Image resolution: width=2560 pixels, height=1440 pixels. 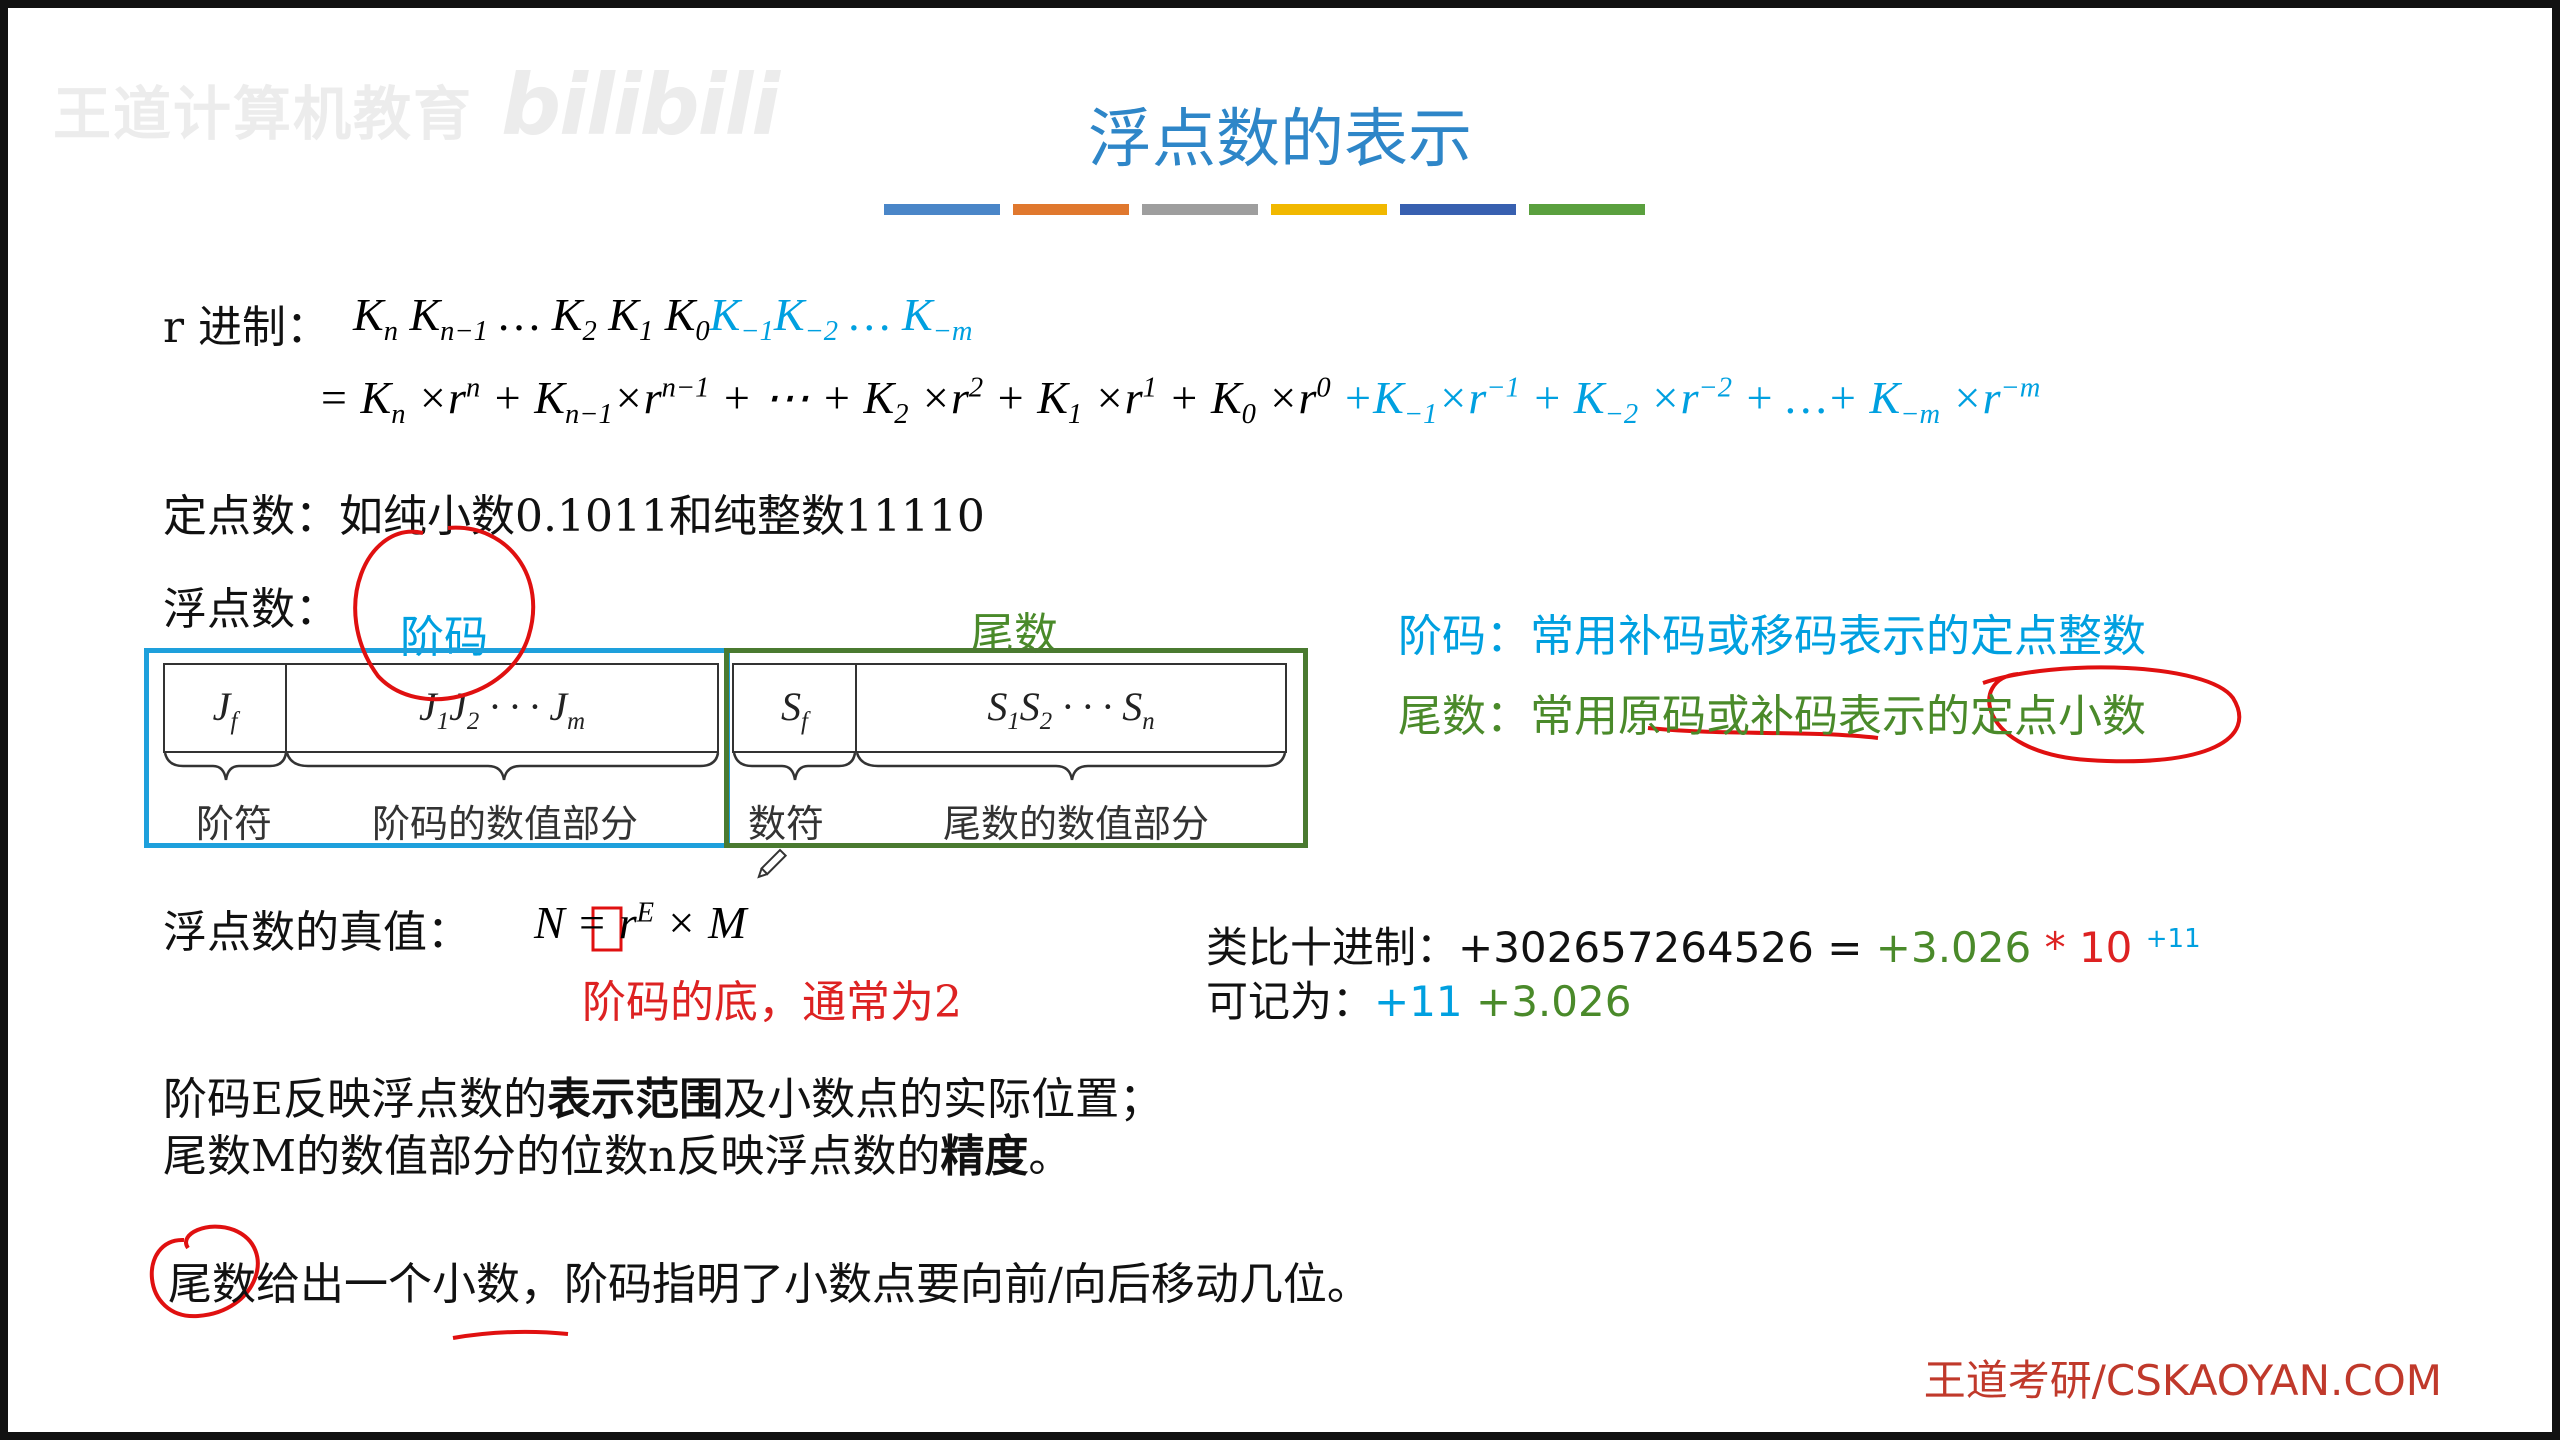 I want to click on label-jie-vals: 阶码的数值部分, so click(x=505, y=824).